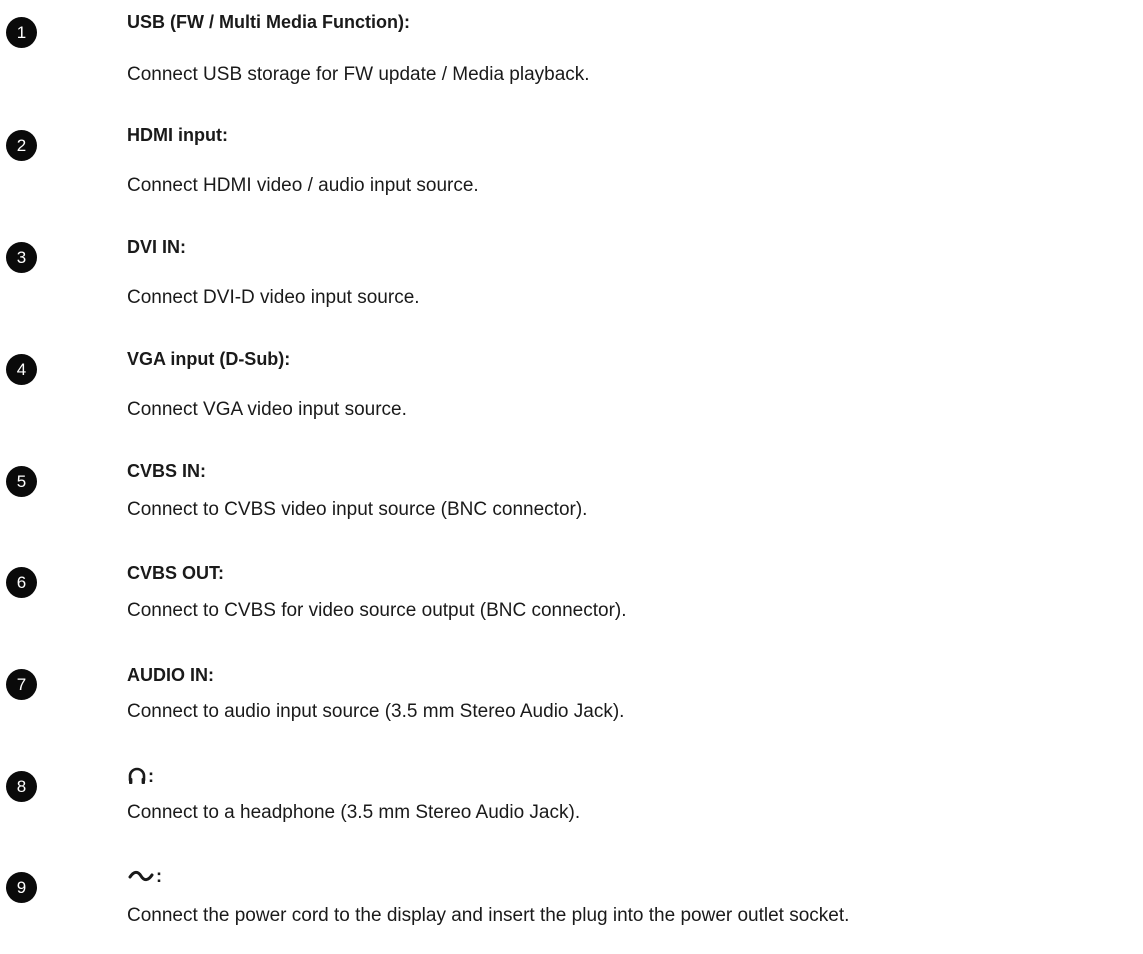 This screenshot has height=954, width=1143. I want to click on item-description: Connect DVI-D video input source., so click(273, 297).